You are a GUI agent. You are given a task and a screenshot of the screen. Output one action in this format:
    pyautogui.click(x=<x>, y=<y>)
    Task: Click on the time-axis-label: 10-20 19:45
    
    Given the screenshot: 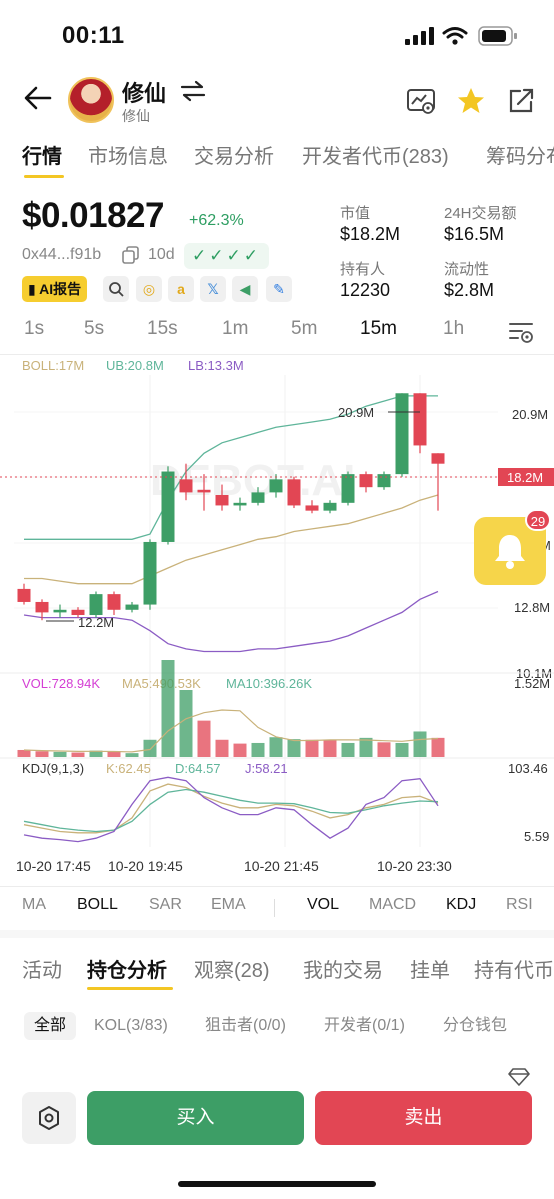 What is the action you would take?
    pyautogui.click(x=145, y=866)
    